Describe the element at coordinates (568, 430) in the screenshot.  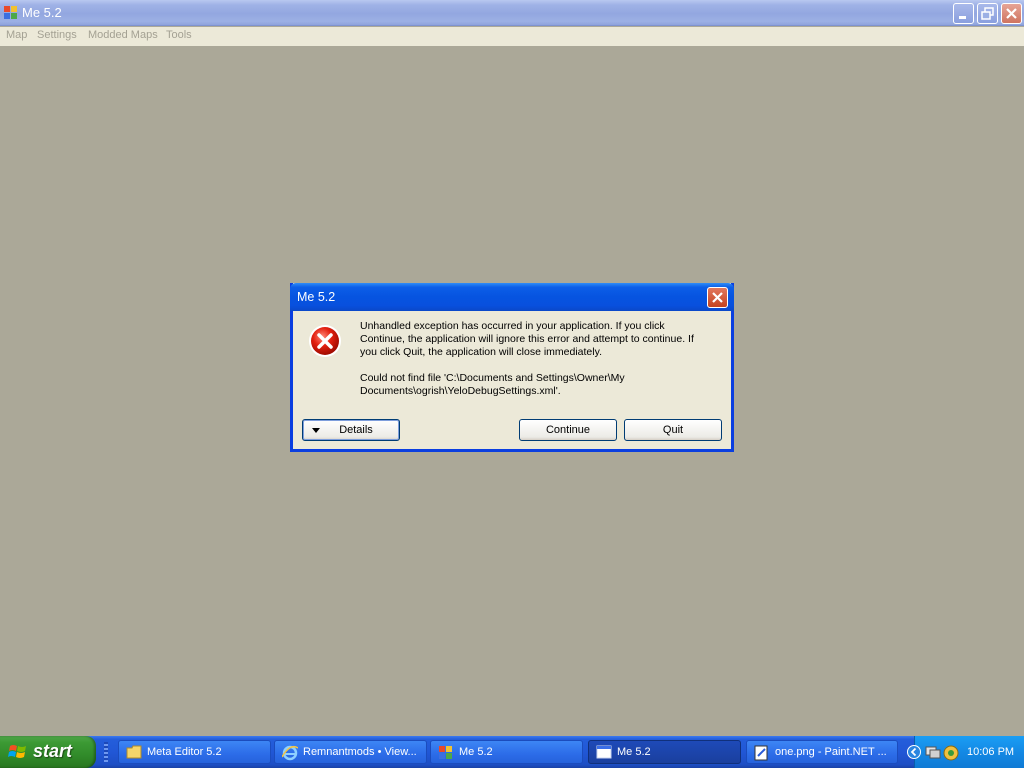
I see `continue-button: Continue` at that location.